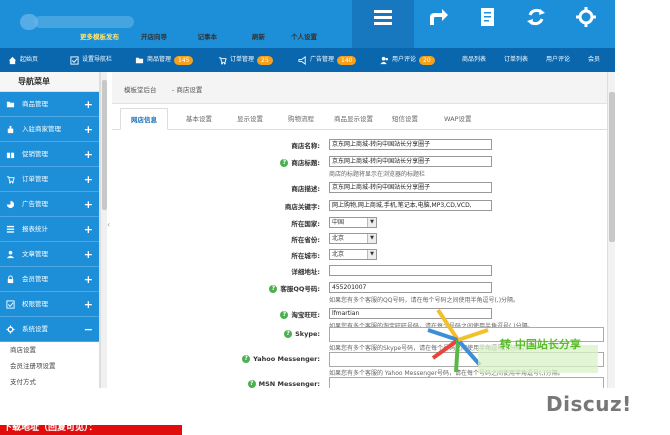  I want to click on sidebar-item-6: 文章管理 +, so click(49, 254).